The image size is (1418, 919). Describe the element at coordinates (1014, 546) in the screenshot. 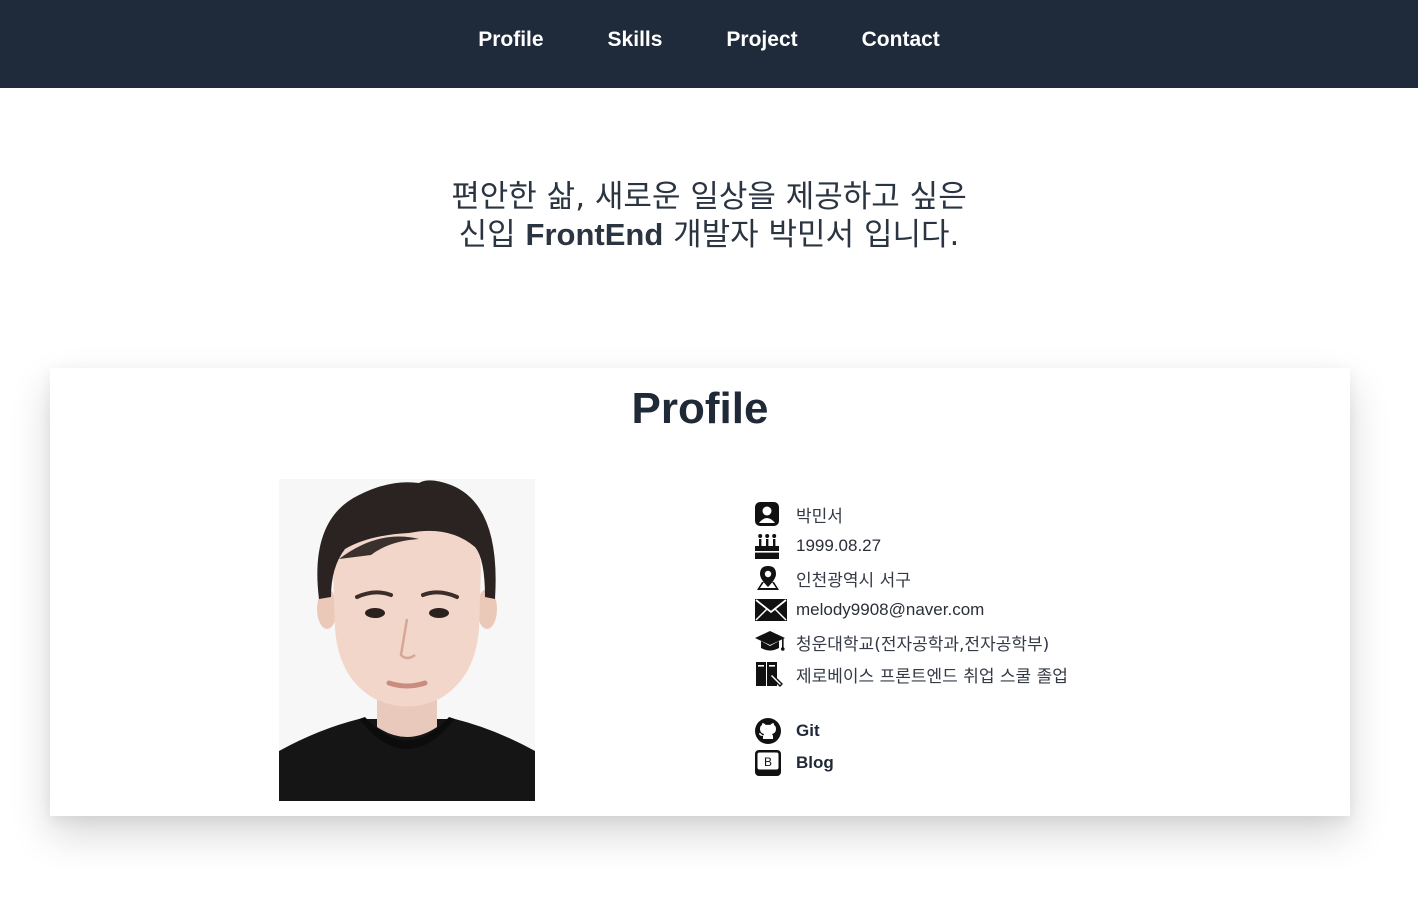

I see `info-birthday-row: 1999.08.27` at that location.